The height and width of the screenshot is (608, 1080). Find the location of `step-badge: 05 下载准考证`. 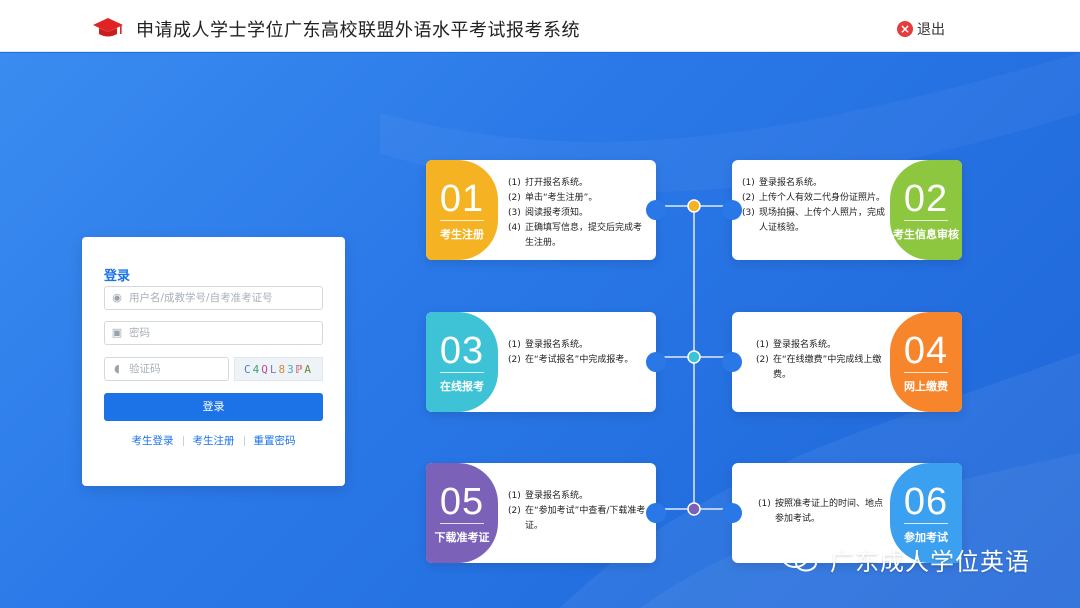

step-badge: 05 下载准考证 is located at coordinates (462, 513).